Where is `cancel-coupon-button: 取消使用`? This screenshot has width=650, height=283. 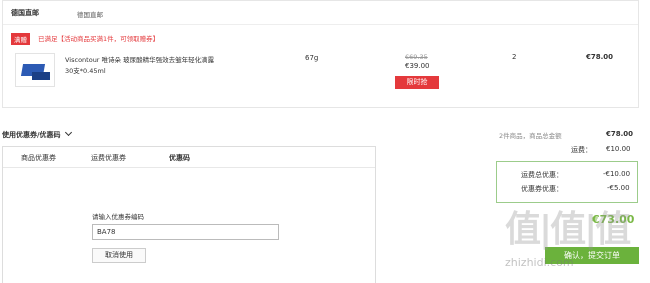
cancel-coupon-button: 取消使用 is located at coordinates (119, 255).